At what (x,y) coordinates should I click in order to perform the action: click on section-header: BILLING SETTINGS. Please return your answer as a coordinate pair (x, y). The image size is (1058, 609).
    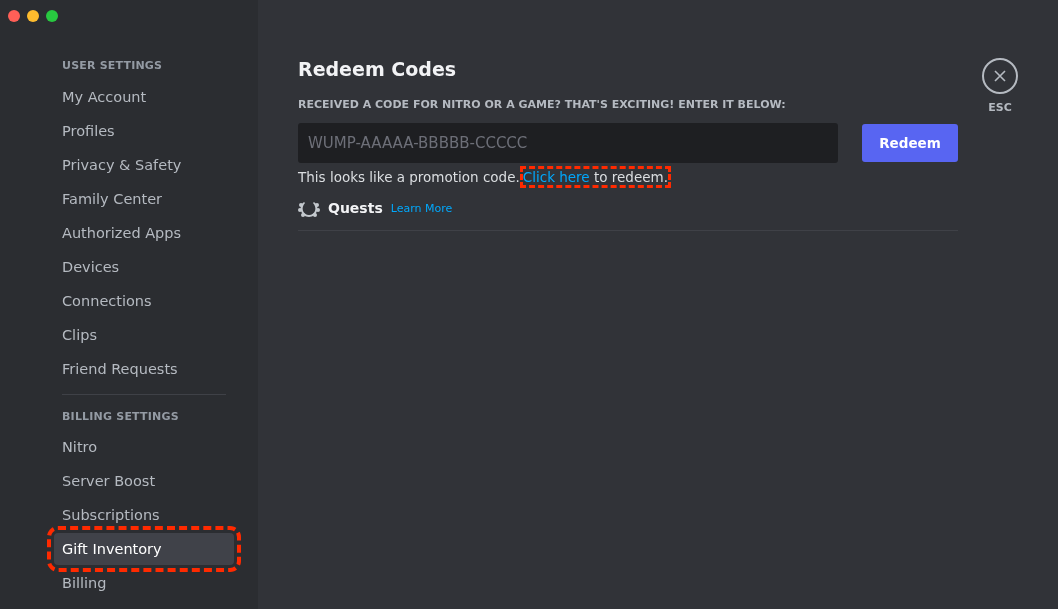
    Looking at the image, I should click on (120, 416).